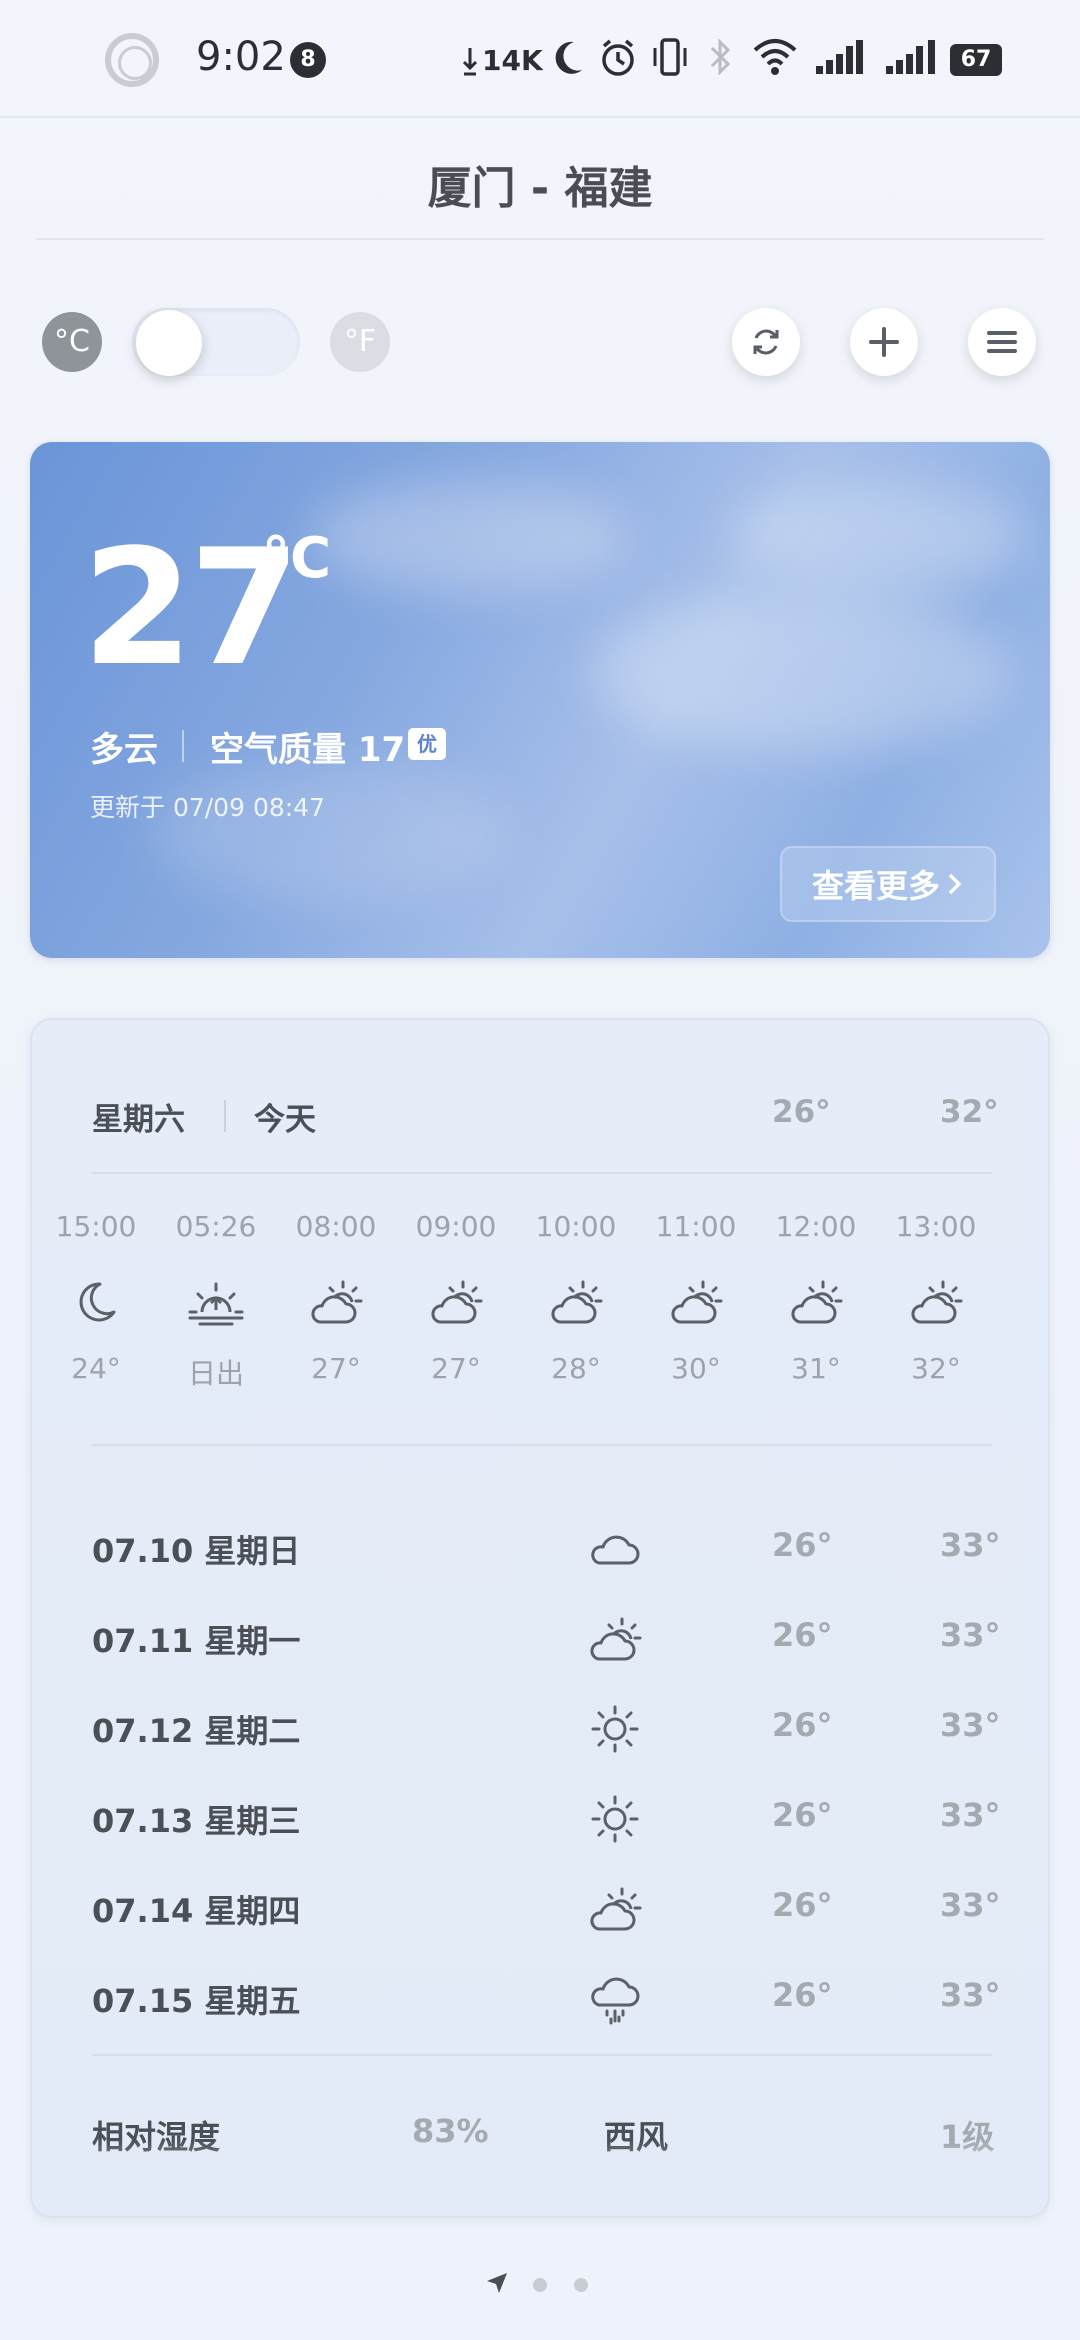 Image resolution: width=1080 pixels, height=2340 pixels. What do you see at coordinates (215, 1373) in the screenshot?
I see `hourly-temp: 日出` at bounding box center [215, 1373].